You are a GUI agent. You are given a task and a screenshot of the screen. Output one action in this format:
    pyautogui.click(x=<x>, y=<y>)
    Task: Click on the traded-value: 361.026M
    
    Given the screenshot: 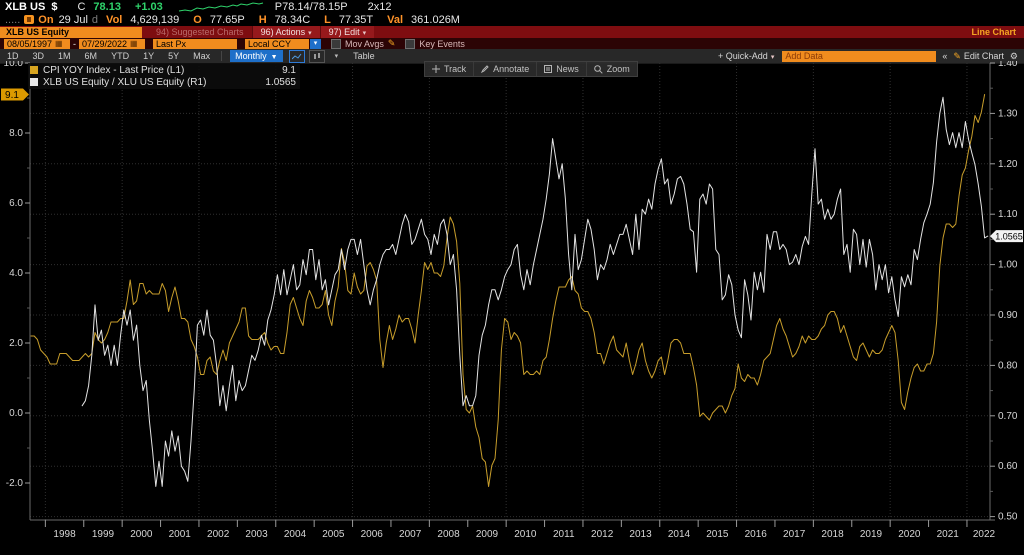 What is the action you would take?
    pyautogui.click(x=435, y=19)
    